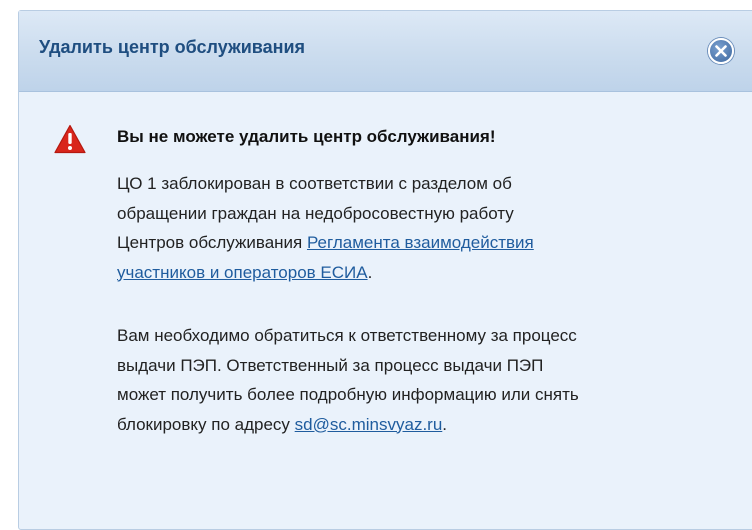 The width and height of the screenshot is (752, 530). I want to click on regulation-link: Регламента взаимодействия, so click(420, 242).